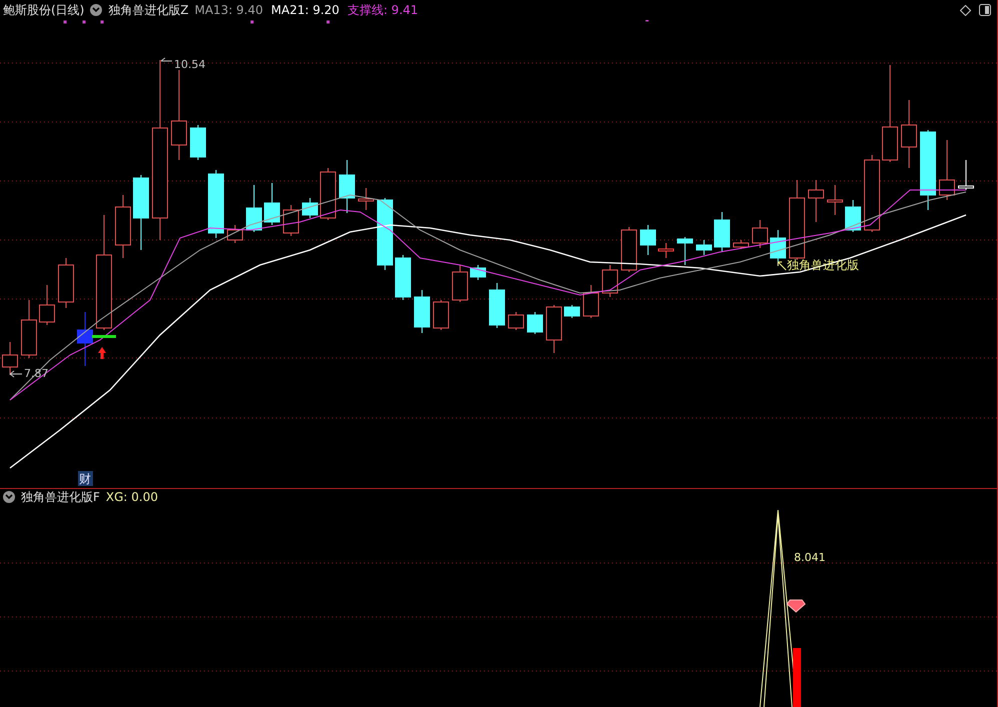  Describe the element at coordinates (102, 353) in the screenshot. I see `up-arrow-icon` at that location.